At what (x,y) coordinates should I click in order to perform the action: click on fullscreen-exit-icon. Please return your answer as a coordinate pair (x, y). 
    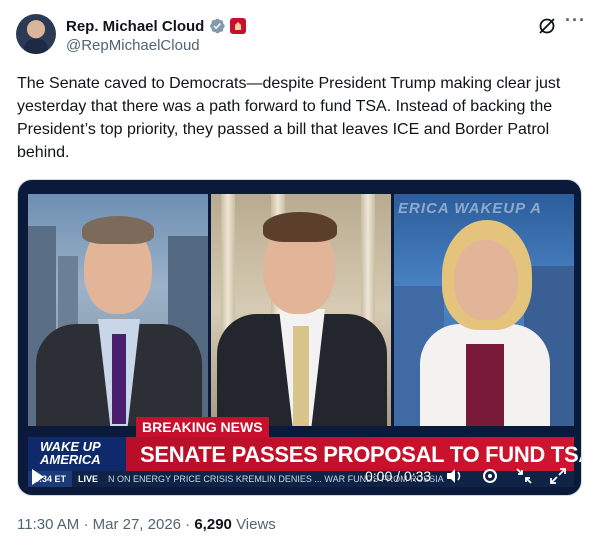
    Looking at the image, I should click on (524, 476).